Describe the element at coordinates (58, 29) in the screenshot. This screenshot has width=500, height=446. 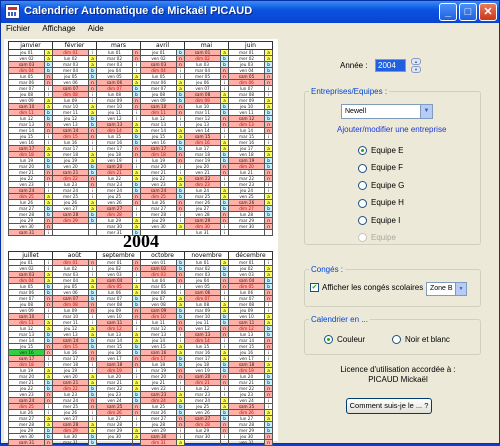
I see `menu-affichage: Affichage` at that location.